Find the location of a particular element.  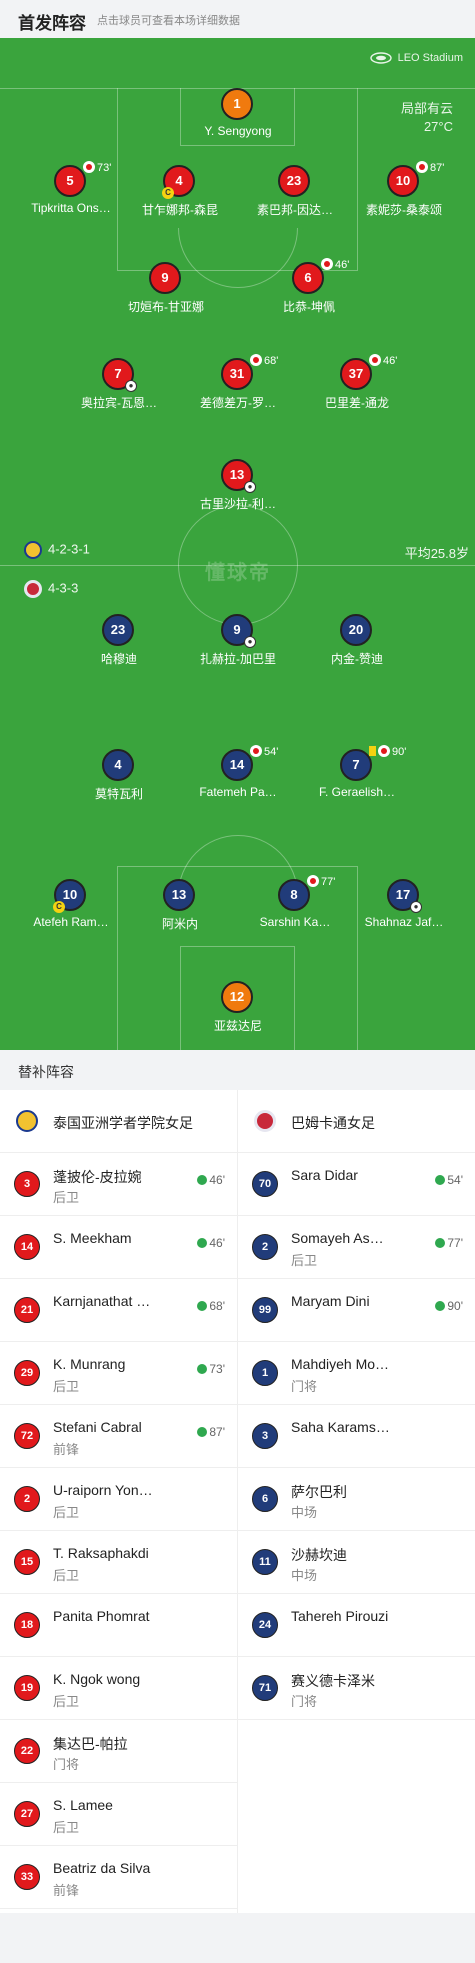

sub-number: 14 is located at coordinates (27, 1247).